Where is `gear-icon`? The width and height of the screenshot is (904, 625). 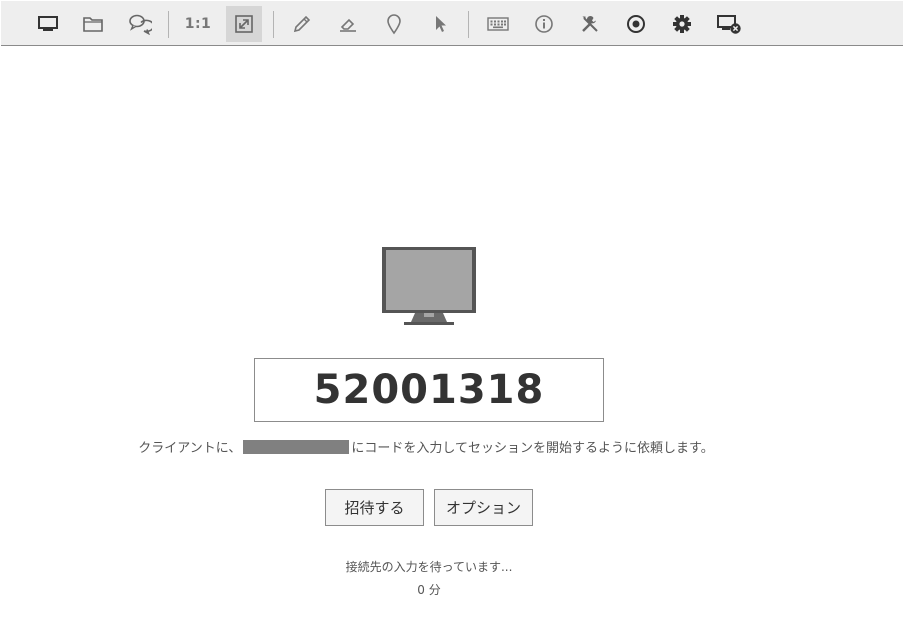 gear-icon is located at coordinates (682, 24).